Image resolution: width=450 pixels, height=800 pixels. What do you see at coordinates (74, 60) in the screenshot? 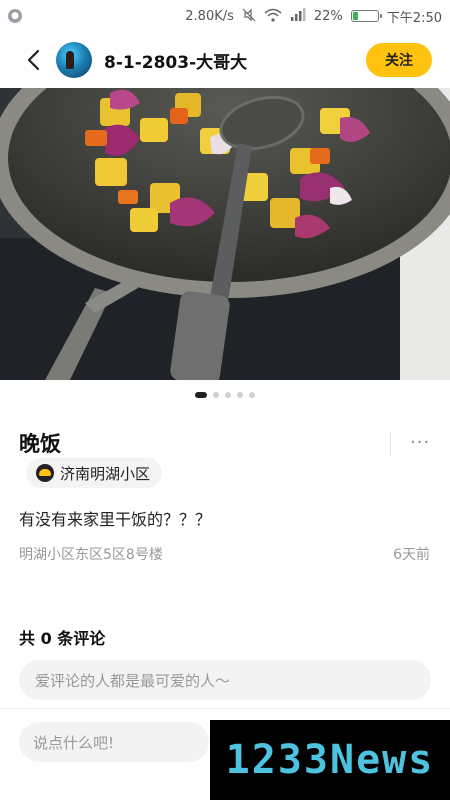
I see `avatar` at bounding box center [74, 60].